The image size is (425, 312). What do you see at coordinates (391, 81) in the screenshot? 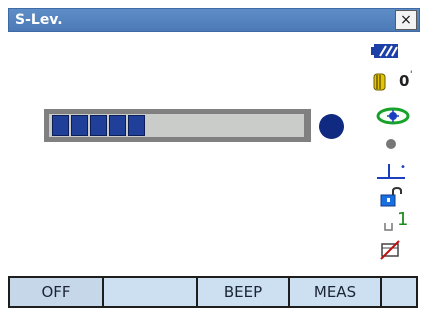
I see `prism-icon: 0 '` at bounding box center [391, 81].